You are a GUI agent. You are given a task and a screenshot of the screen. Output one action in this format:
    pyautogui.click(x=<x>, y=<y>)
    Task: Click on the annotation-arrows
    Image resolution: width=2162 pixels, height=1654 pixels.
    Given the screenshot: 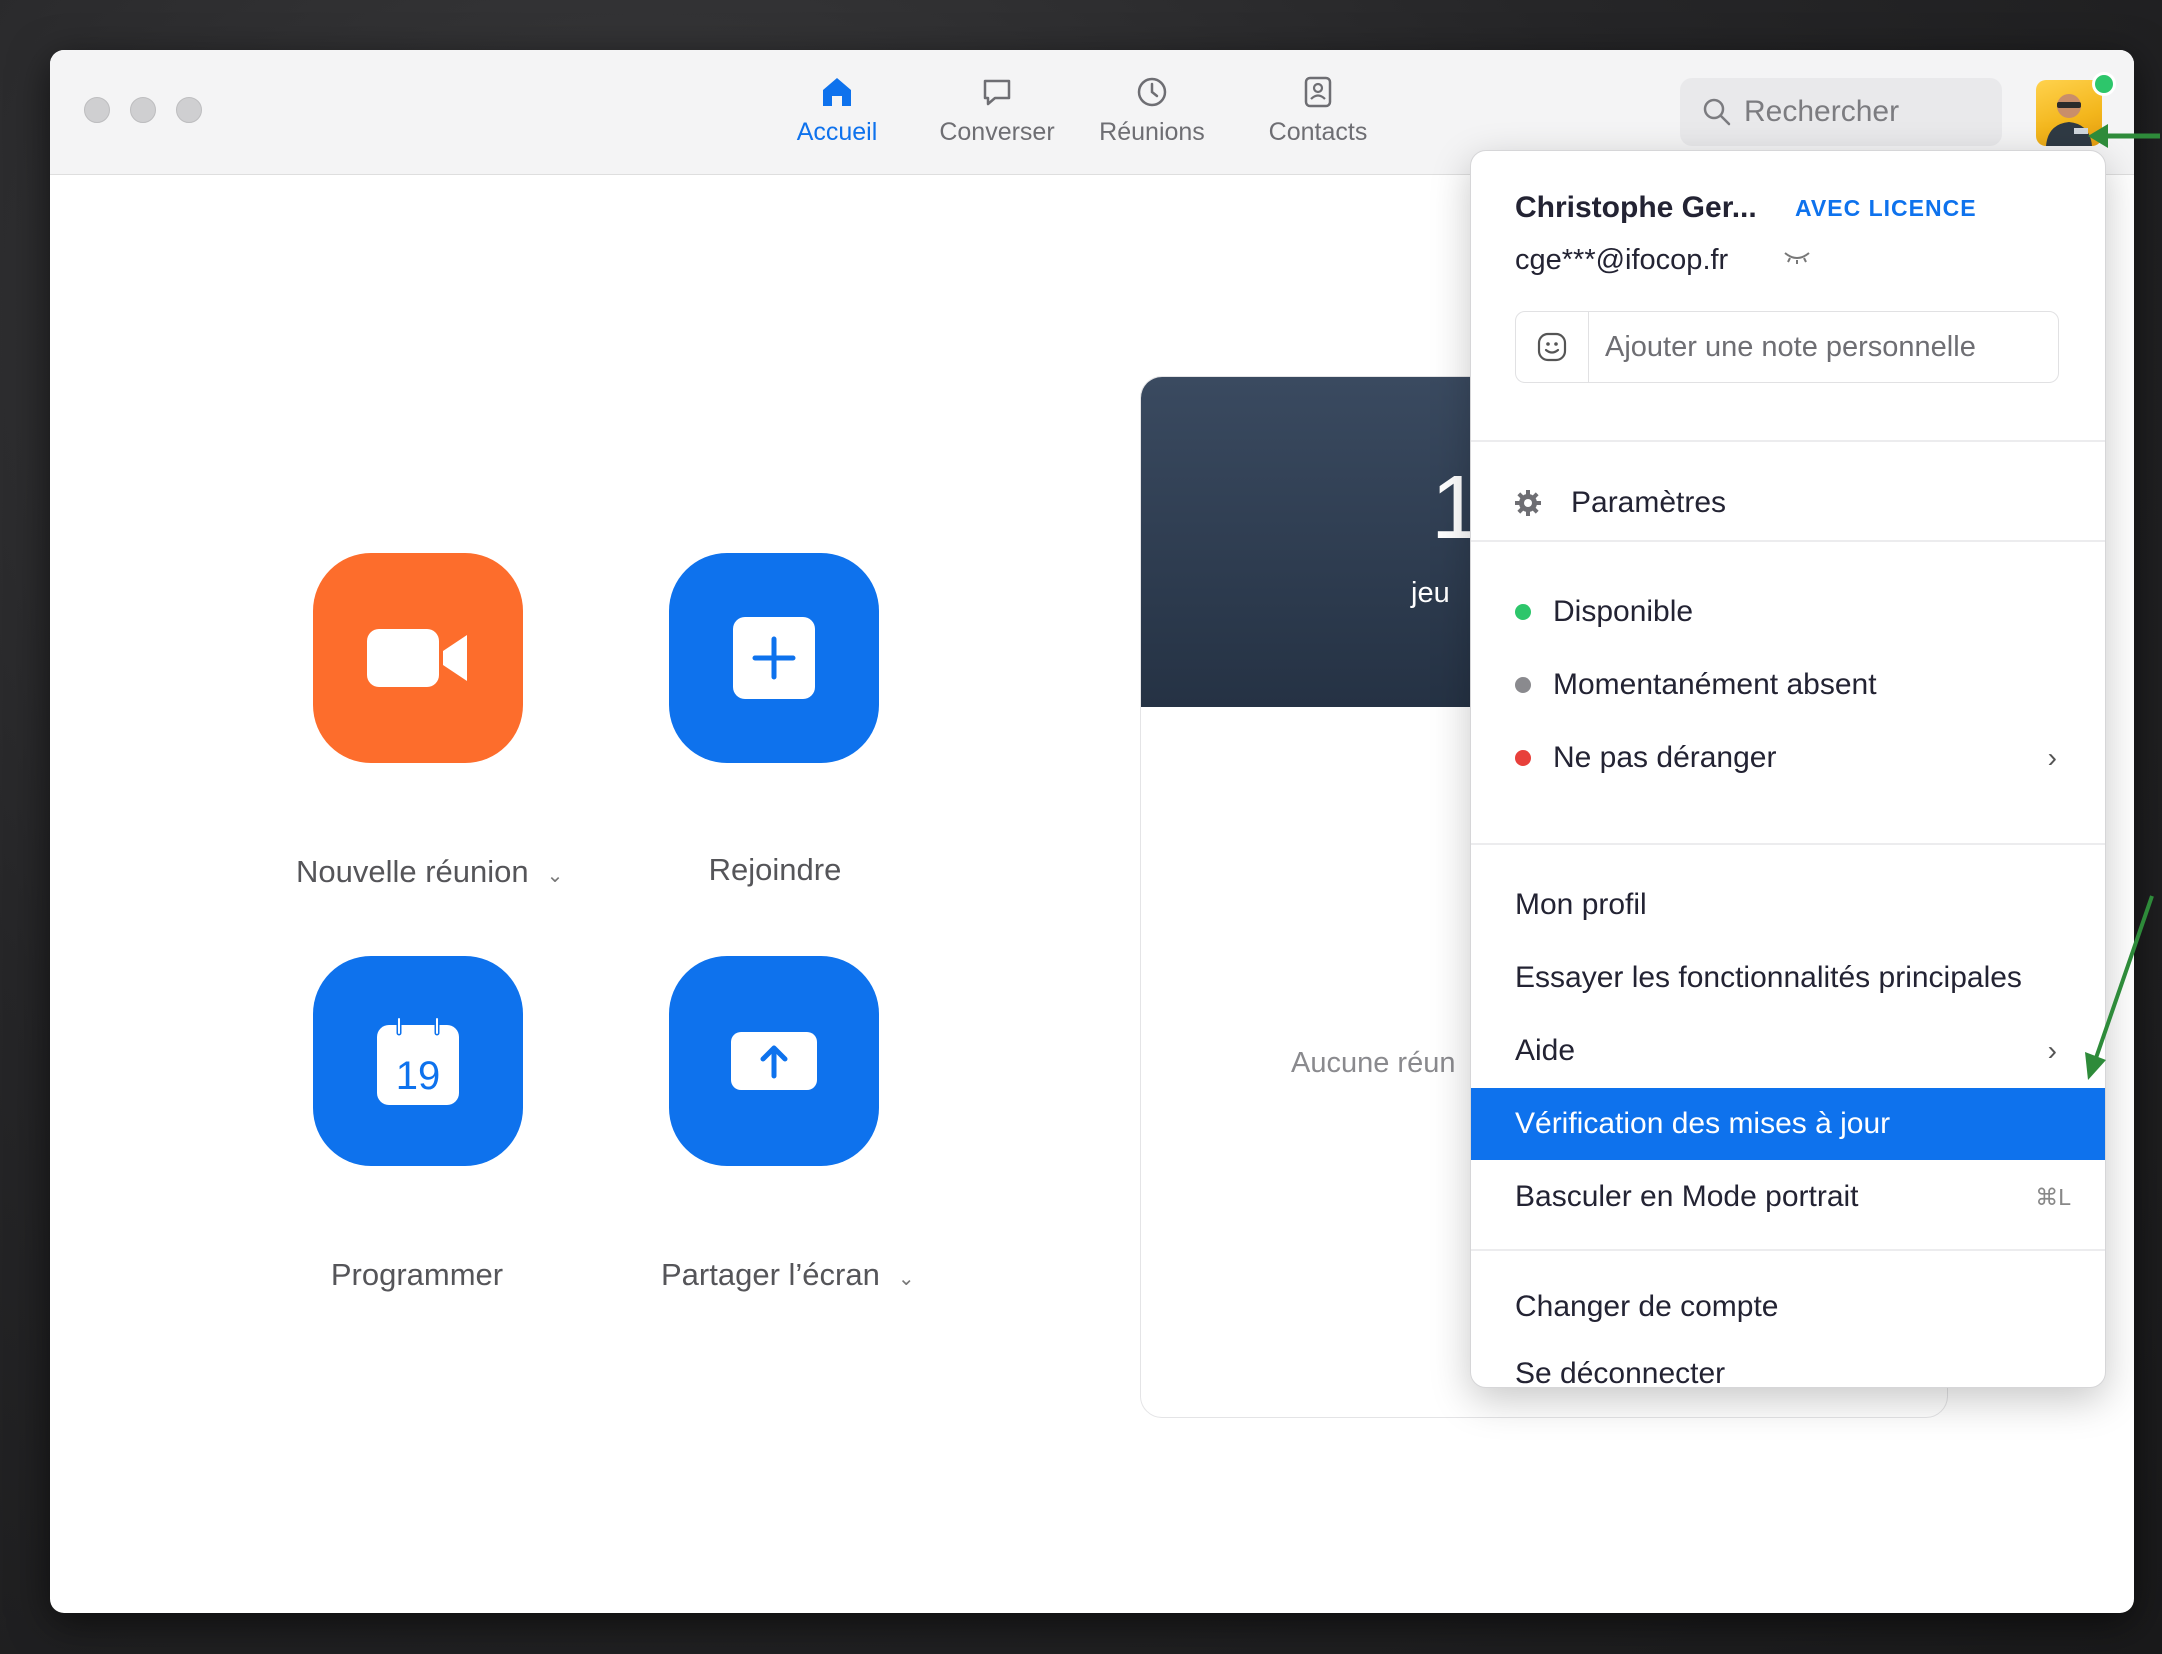 What is the action you would take?
    pyautogui.click(x=2122, y=602)
    